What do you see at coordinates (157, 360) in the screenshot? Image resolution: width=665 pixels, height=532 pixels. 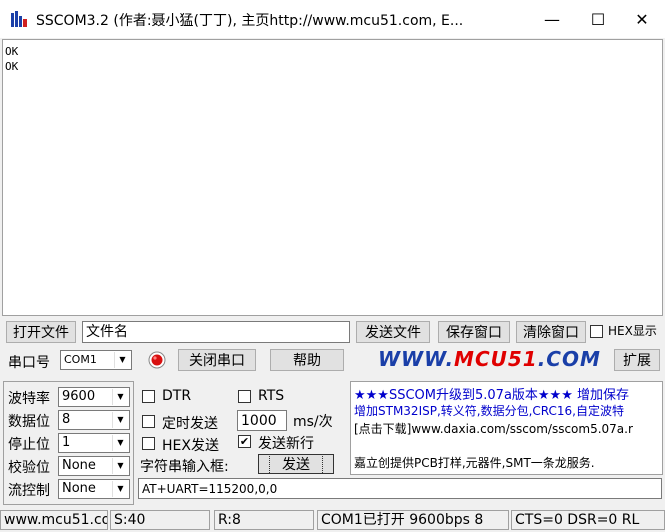 I see `port-status-lamp-icon` at bounding box center [157, 360].